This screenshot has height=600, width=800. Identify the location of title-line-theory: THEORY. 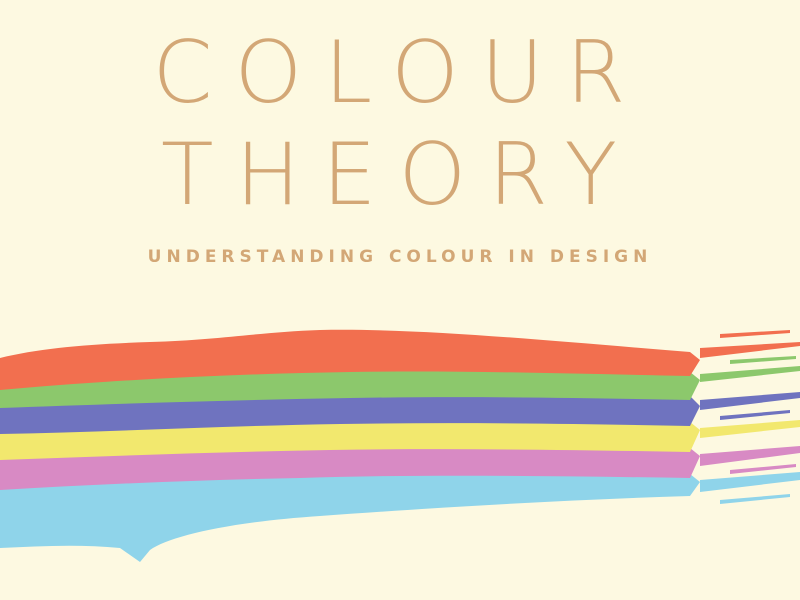
(399, 175).